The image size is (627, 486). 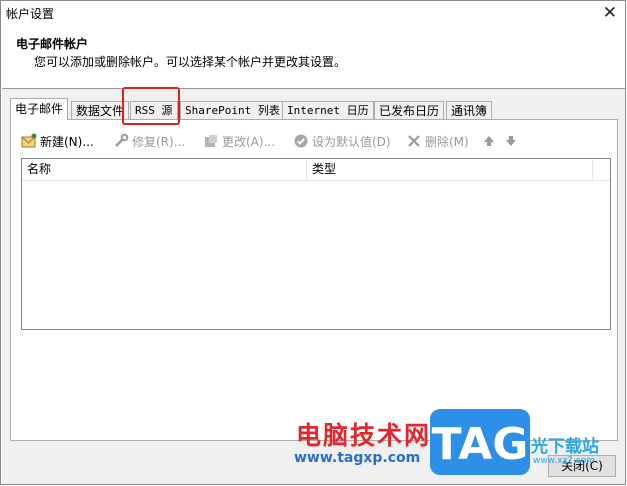 I want to click on set-default-button: 设为默认值(D), so click(x=342, y=142).